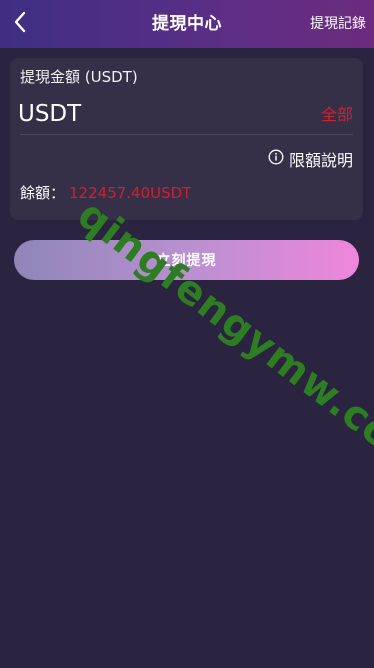  Describe the element at coordinates (130, 192) in the screenshot. I see `balance-value: 122457.40USDT` at that location.